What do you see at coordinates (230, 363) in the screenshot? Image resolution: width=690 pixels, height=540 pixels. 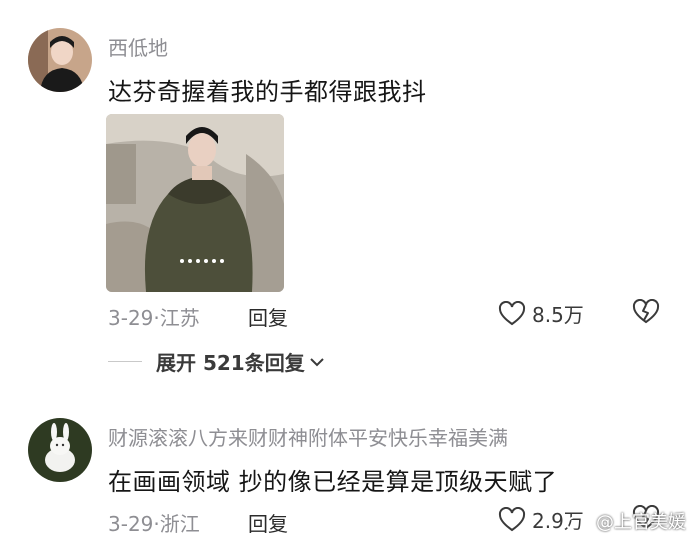 I see `expand-replies-label: 展开 521条回复` at bounding box center [230, 363].